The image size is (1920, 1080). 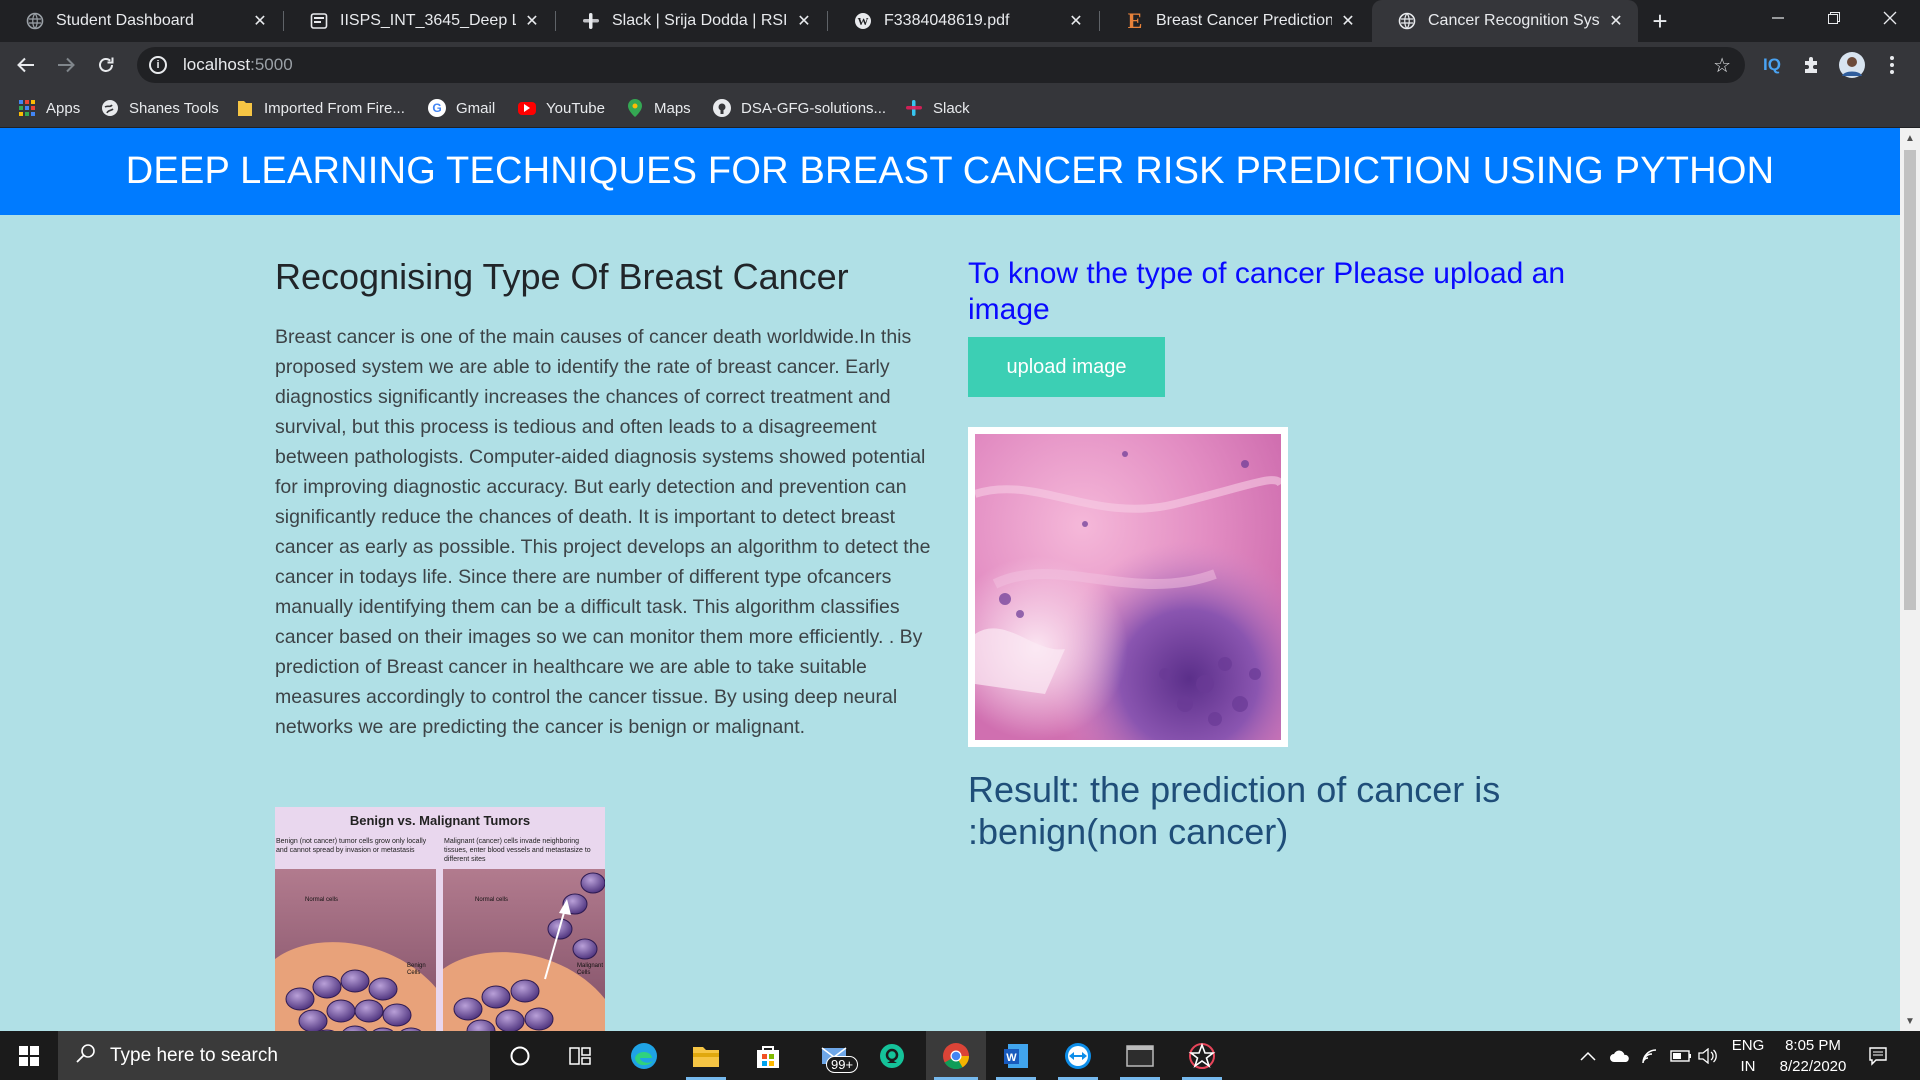 What do you see at coordinates (416, 969) in the screenshot?
I see `benign-cells-label: Benign Cells` at bounding box center [416, 969].